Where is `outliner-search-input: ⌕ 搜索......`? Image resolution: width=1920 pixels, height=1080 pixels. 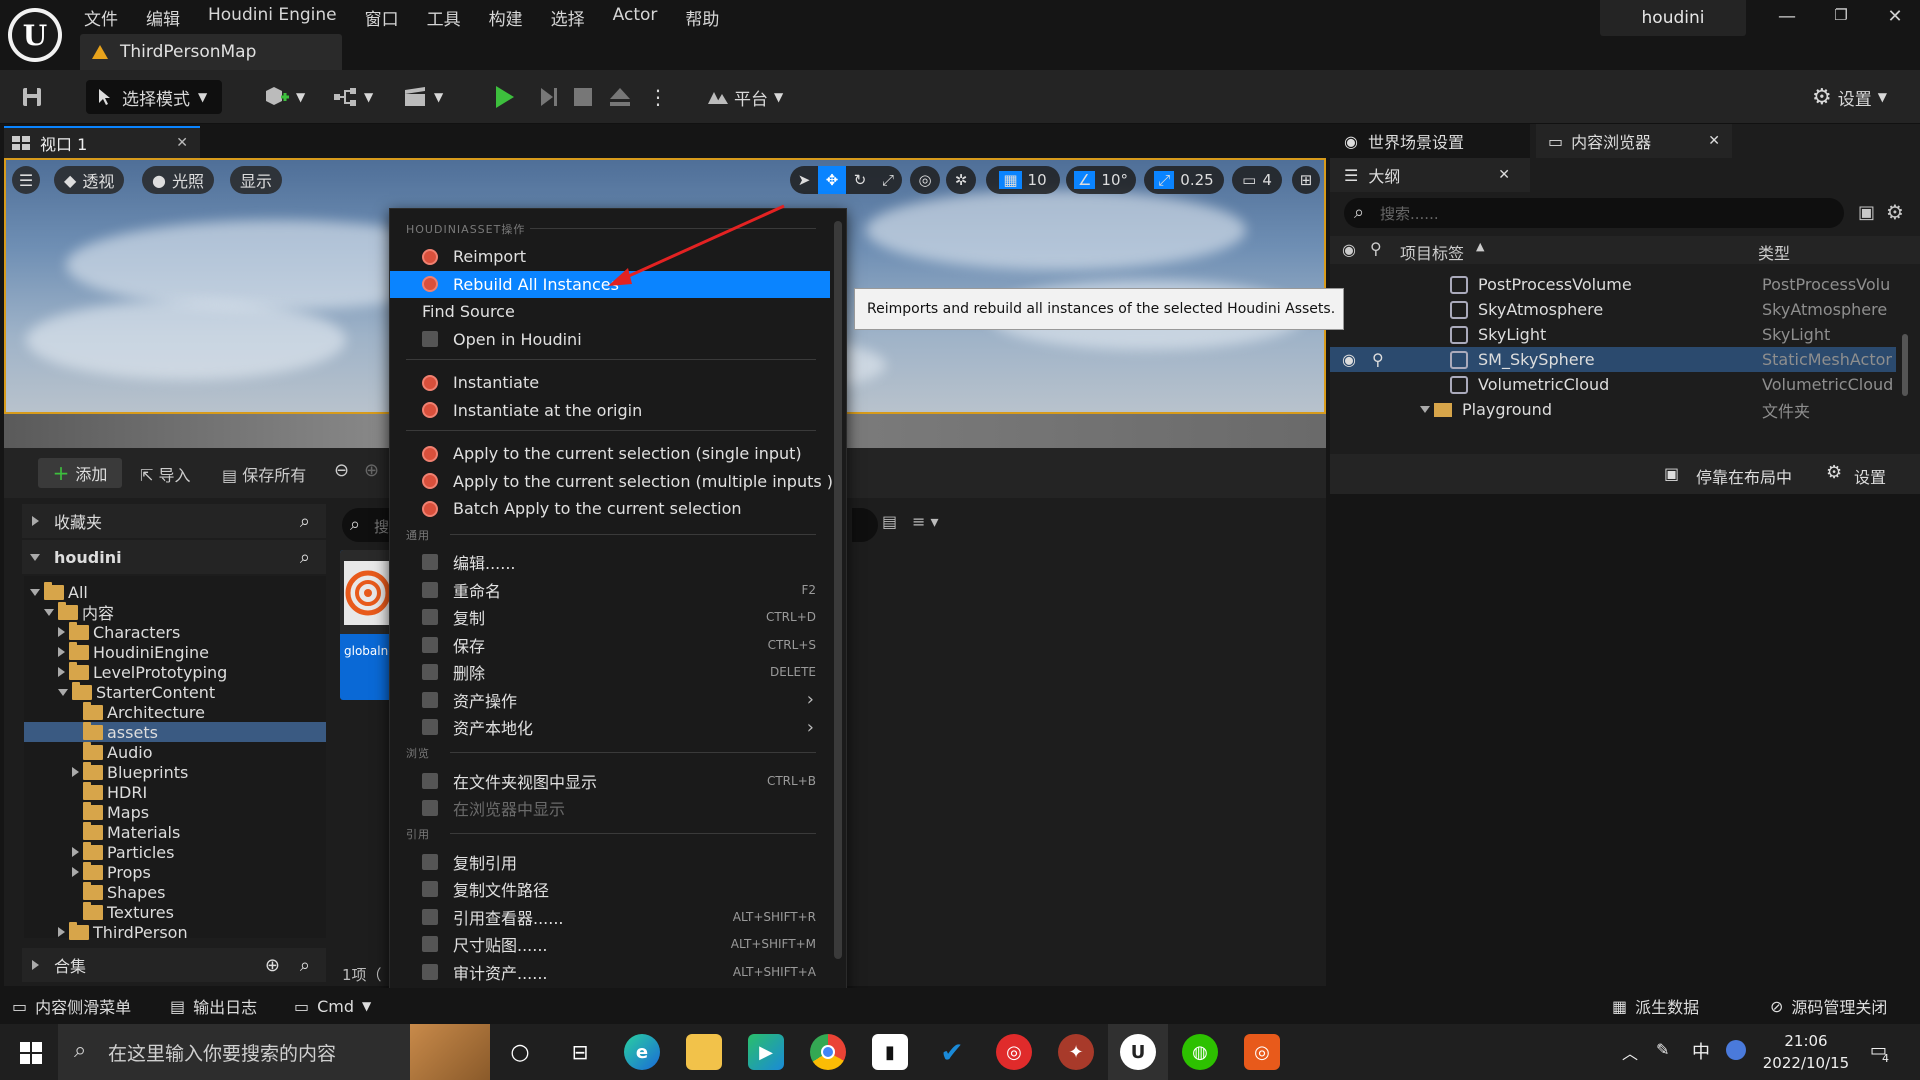
outliner-search-input: ⌕ 搜索...... is located at coordinates (1594, 213).